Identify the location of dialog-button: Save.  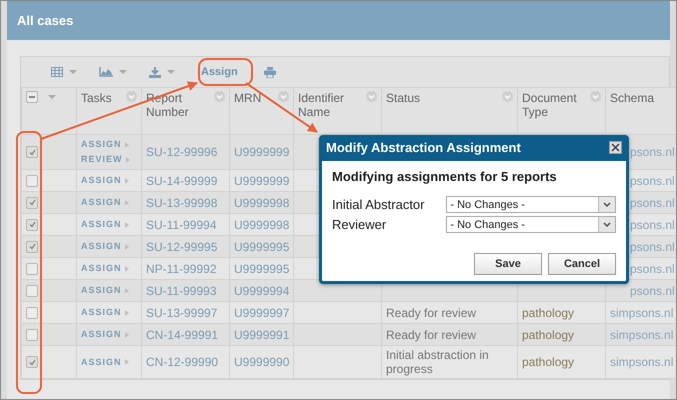
(508, 264).